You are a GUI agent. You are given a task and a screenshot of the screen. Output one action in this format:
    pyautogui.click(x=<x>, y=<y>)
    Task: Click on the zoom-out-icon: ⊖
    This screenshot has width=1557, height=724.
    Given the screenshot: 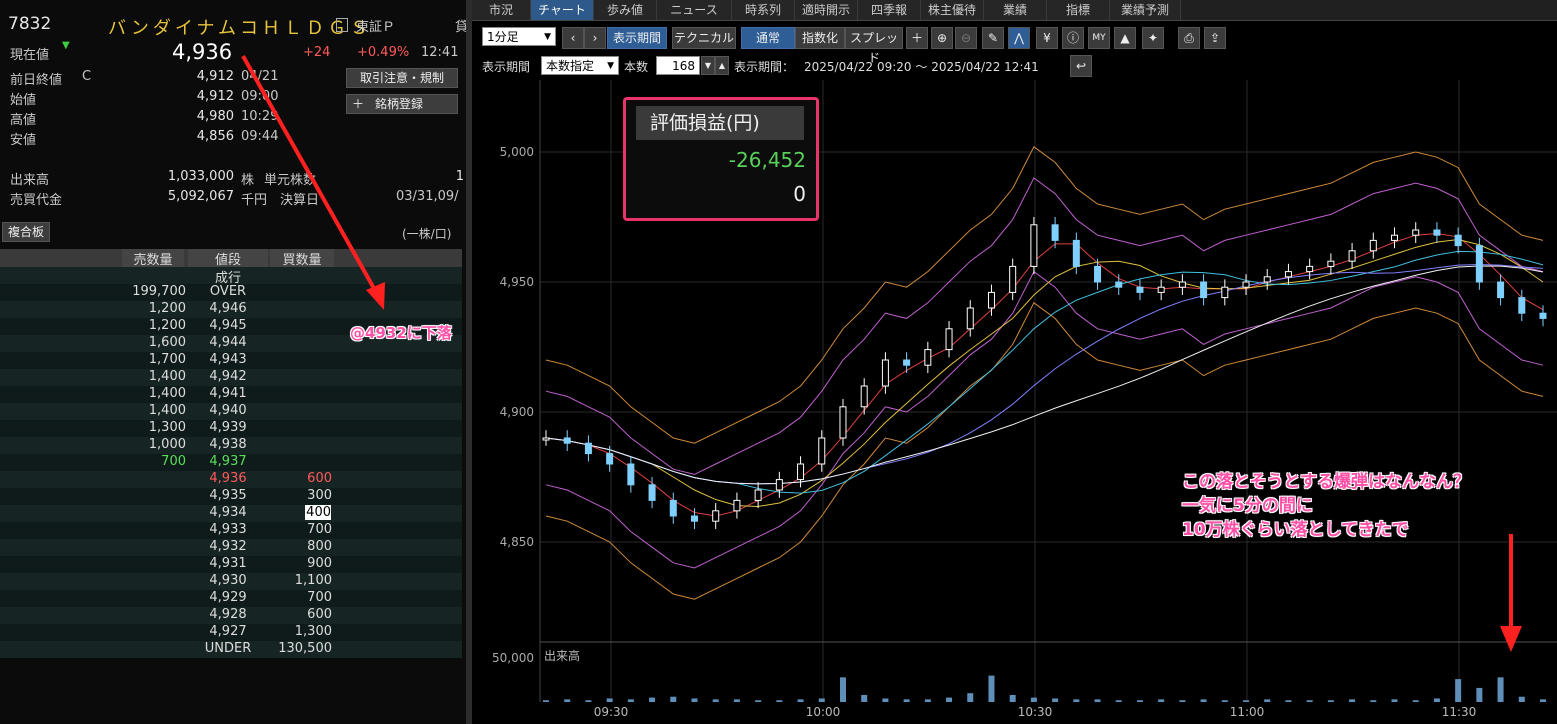 What is the action you would take?
    pyautogui.click(x=966, y=38)
    